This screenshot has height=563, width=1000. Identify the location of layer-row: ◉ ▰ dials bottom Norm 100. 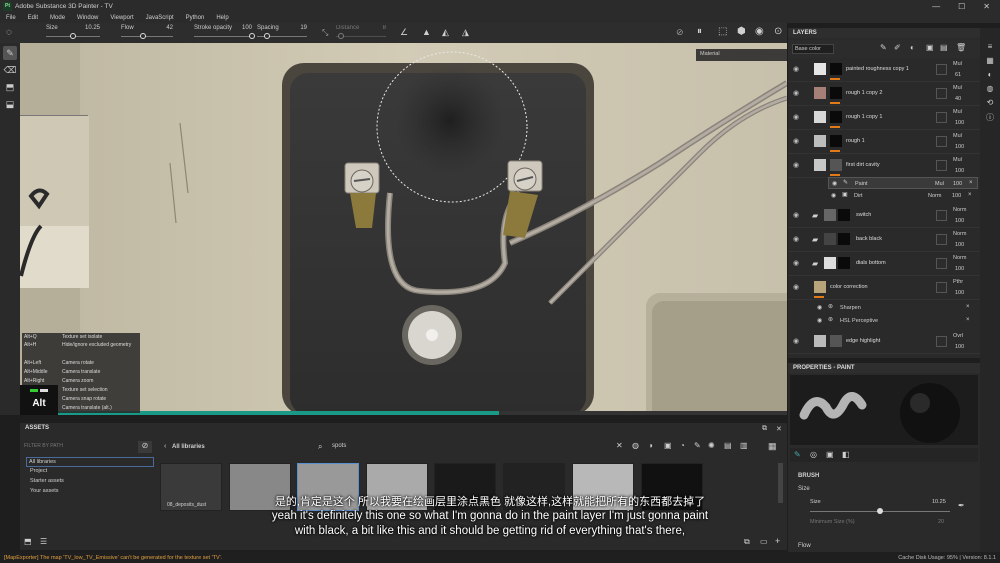
(884, 264).